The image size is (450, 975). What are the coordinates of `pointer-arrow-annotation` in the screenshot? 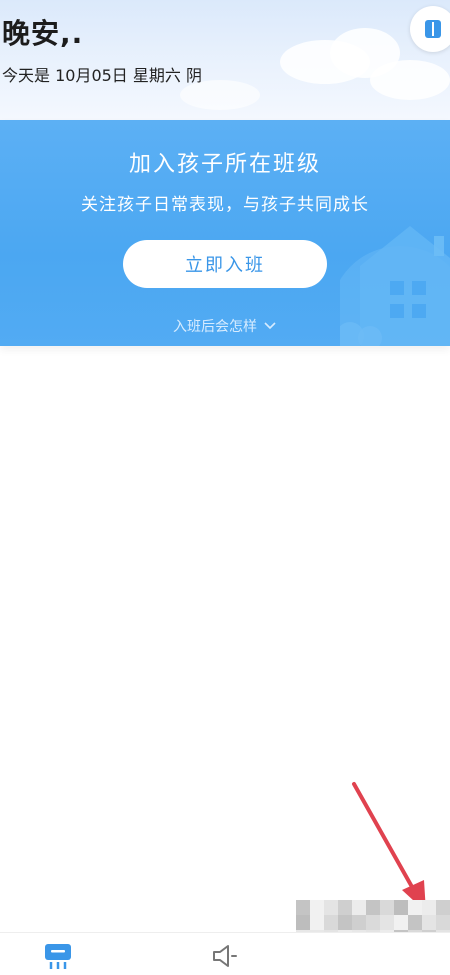 It's located at (389, 847).